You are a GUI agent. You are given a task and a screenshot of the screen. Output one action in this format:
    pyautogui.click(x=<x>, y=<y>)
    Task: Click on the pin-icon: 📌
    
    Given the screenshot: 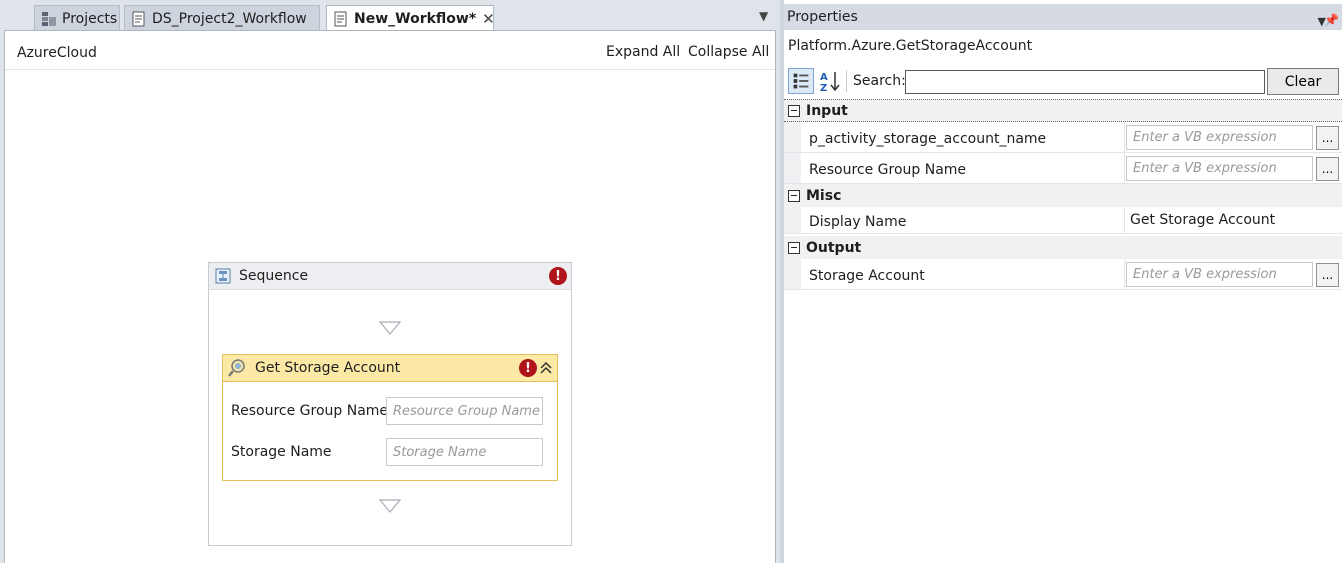 What is the action you would take?
    pyautogui.click(x=1331, y=20)
    